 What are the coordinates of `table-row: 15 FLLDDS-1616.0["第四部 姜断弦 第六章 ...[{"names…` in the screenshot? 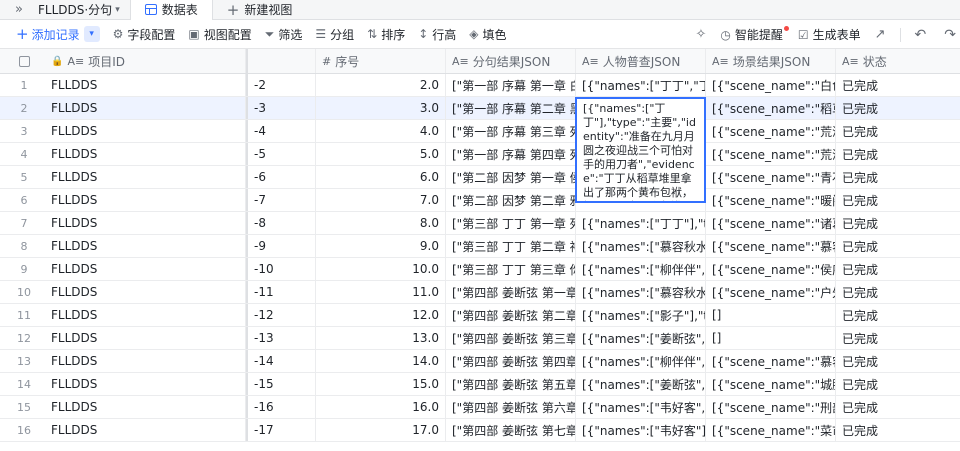 It's located at (480, 407).